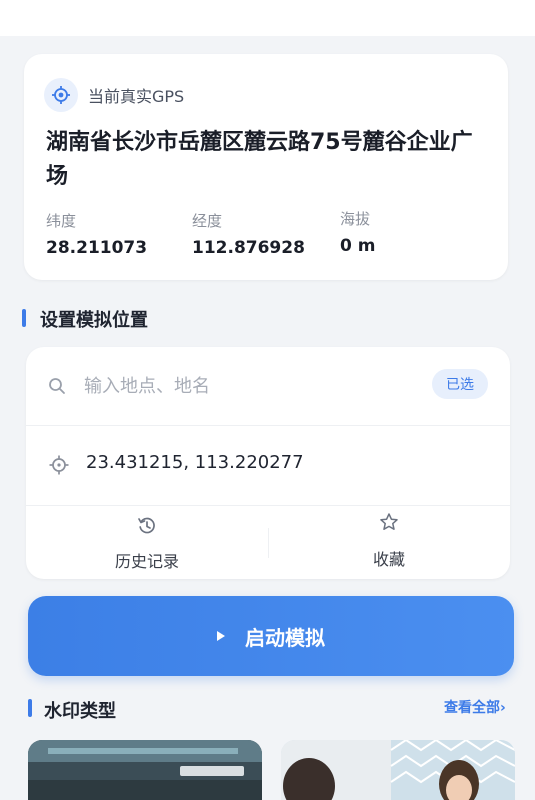 Image resolution: width=535 pixels, height=800 pixels. I want to click on start-simulation-button: 启动模拟, so click(271, 636).